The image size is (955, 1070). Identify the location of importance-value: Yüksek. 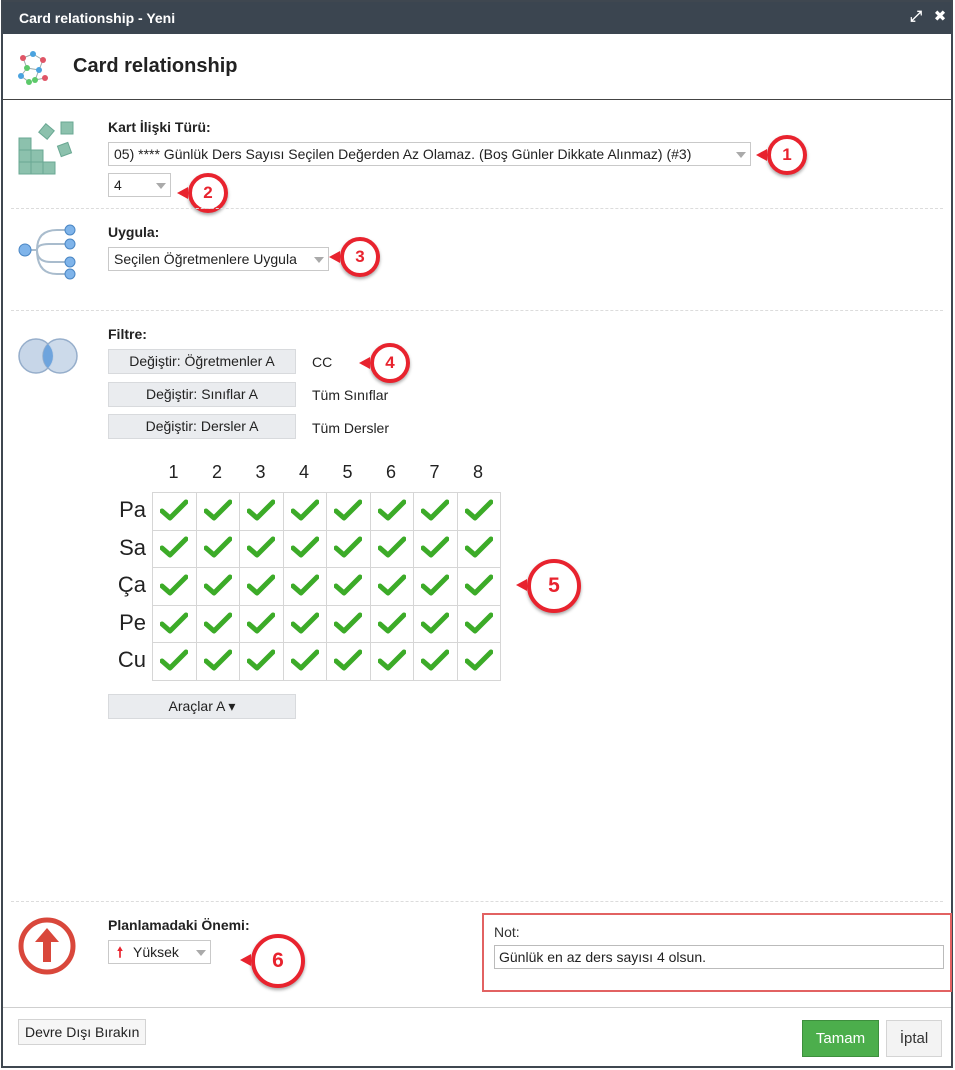
(156, 952).